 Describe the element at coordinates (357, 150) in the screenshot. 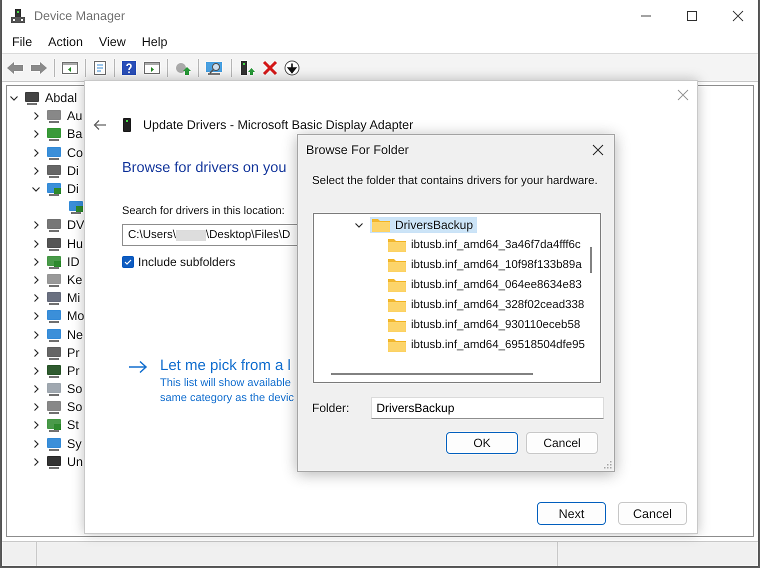

I see `dialog-title: Browse For Folder` at that location.